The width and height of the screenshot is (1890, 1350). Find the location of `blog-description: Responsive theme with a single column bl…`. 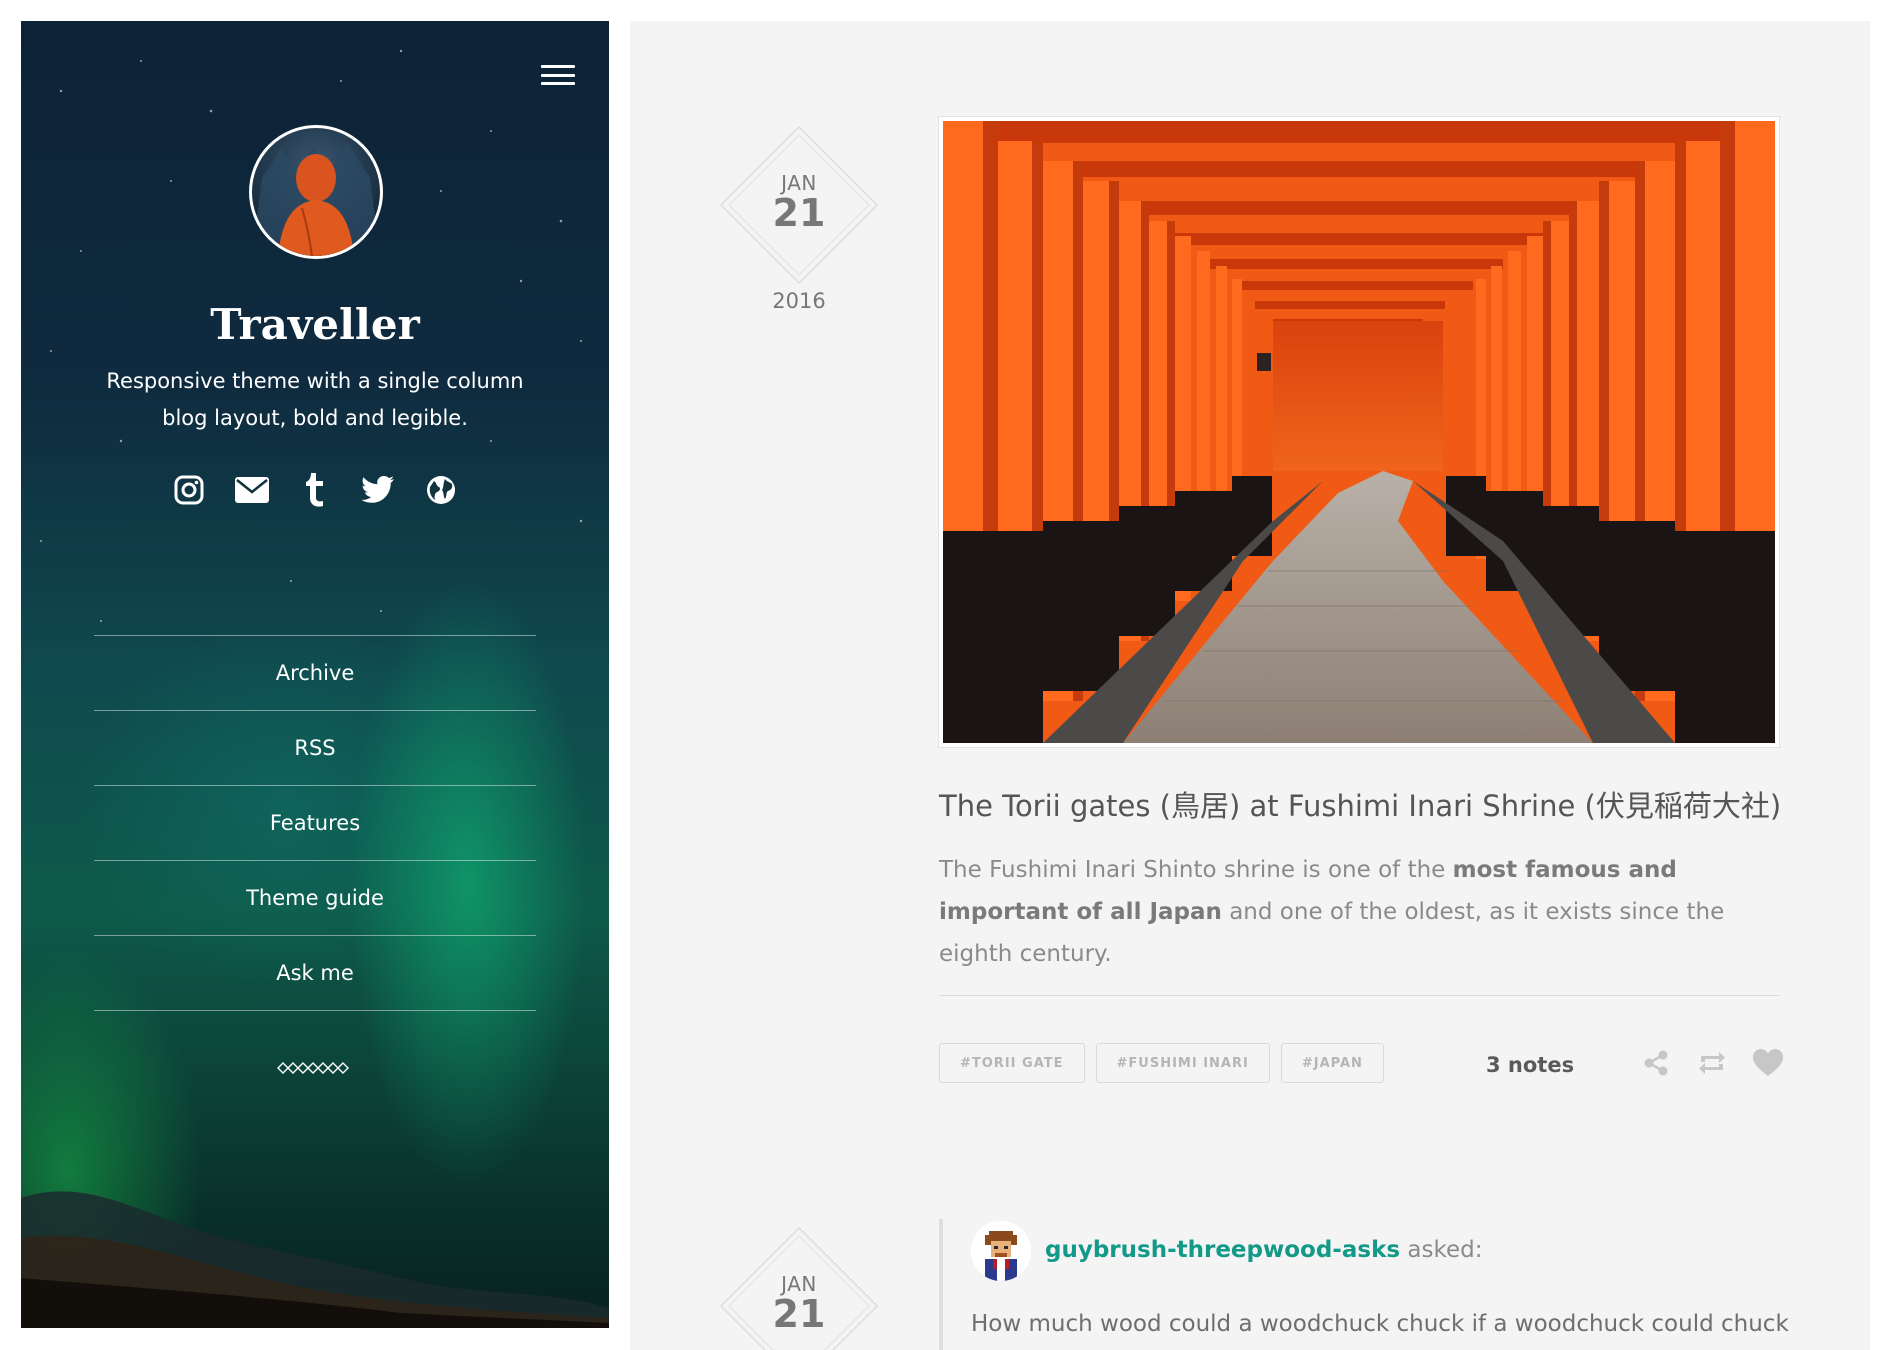

blog-description: Responsive theme with a single column bl… is located at coordinates (315, 399).